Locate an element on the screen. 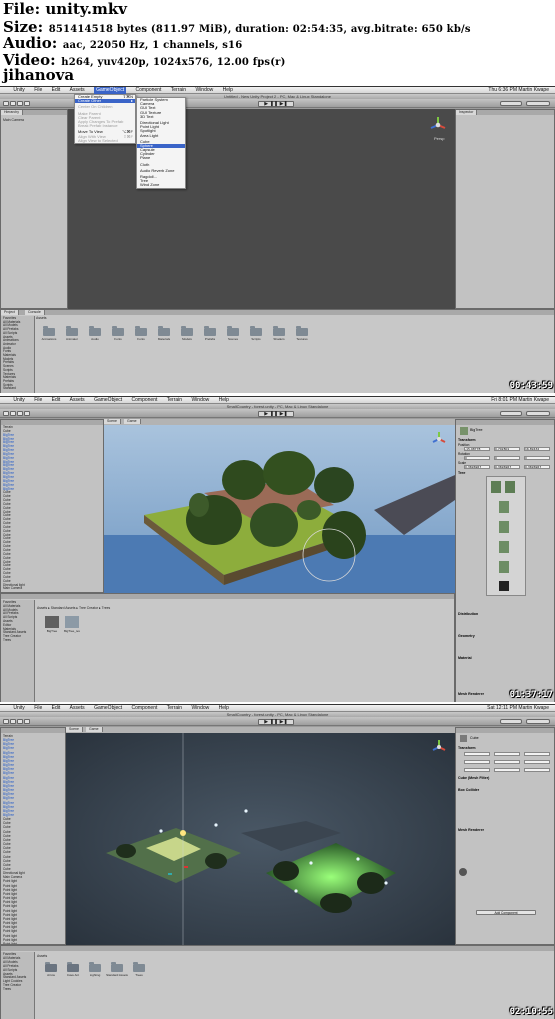 Image resolution: width=555 pixels, height=1019 pixels. hierarchy-item: Main Camera is located at coordinates (13, 120).